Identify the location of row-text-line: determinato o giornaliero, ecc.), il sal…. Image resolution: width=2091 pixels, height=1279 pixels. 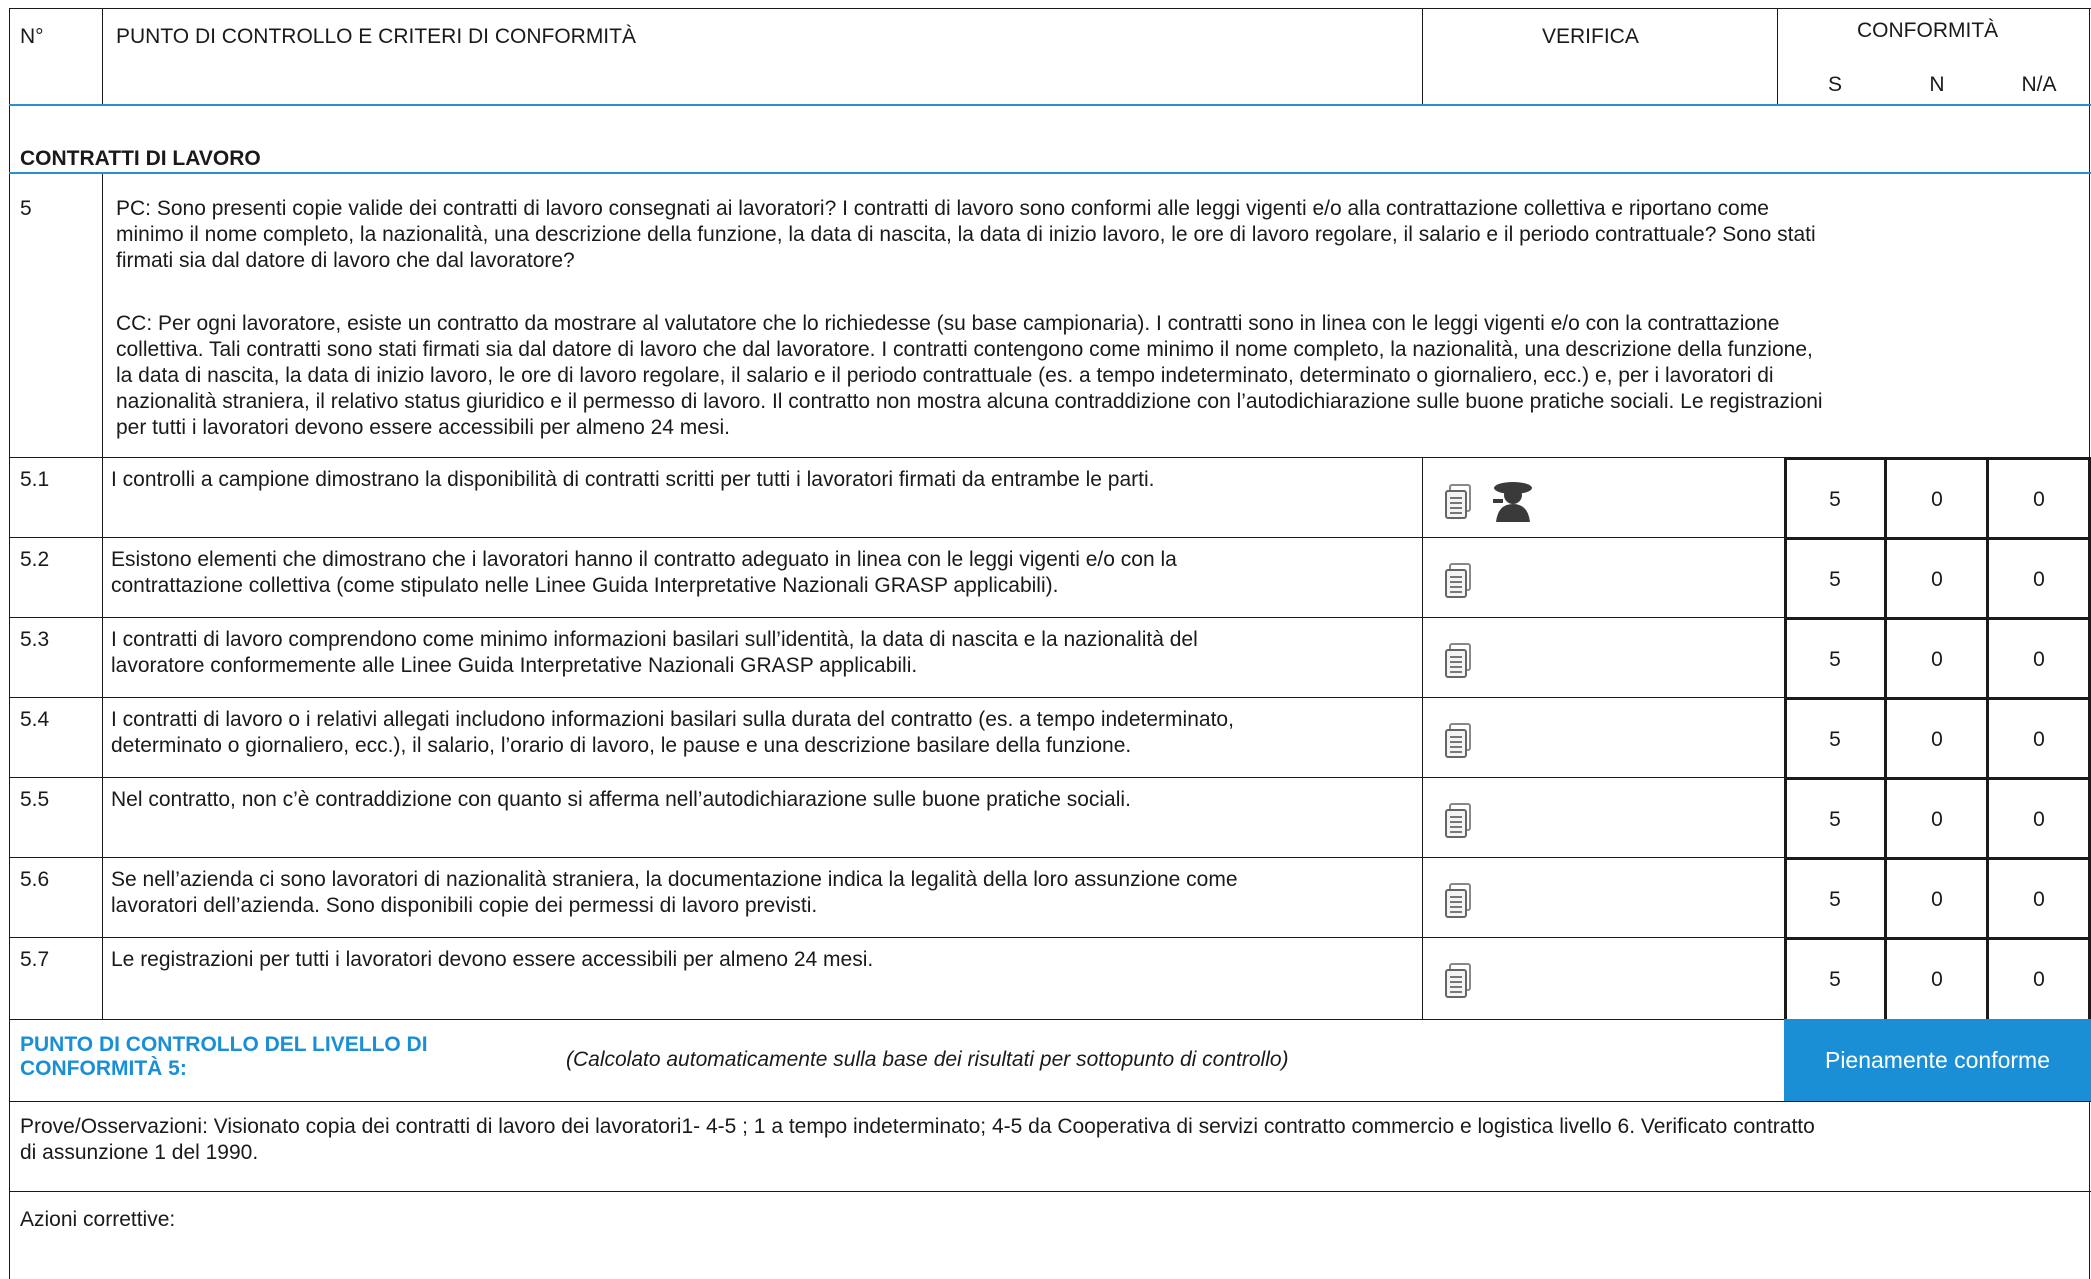
(621, 745).